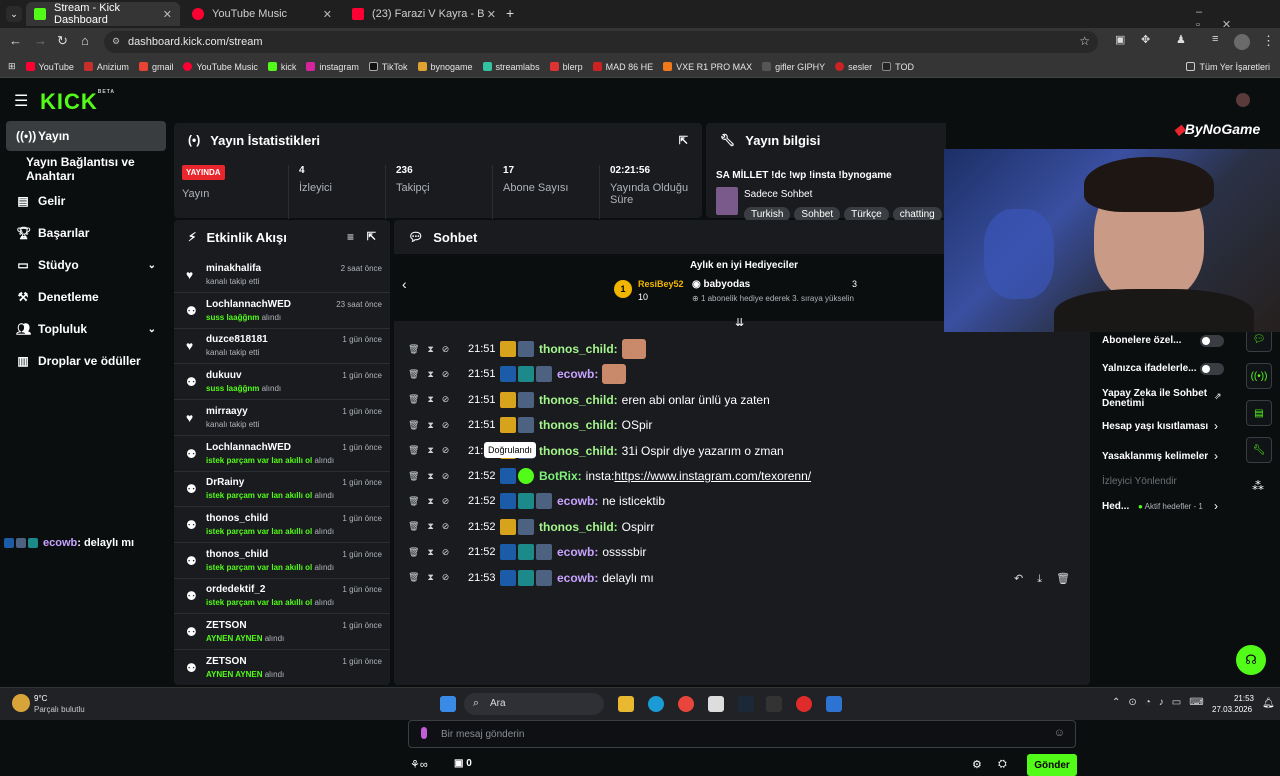 The width and height of the screenshot is (1280, 776). Describe the element at coordinates (793, 67) in the screenshot. I see `bookmark-item: gifler GIPHY` at that location.